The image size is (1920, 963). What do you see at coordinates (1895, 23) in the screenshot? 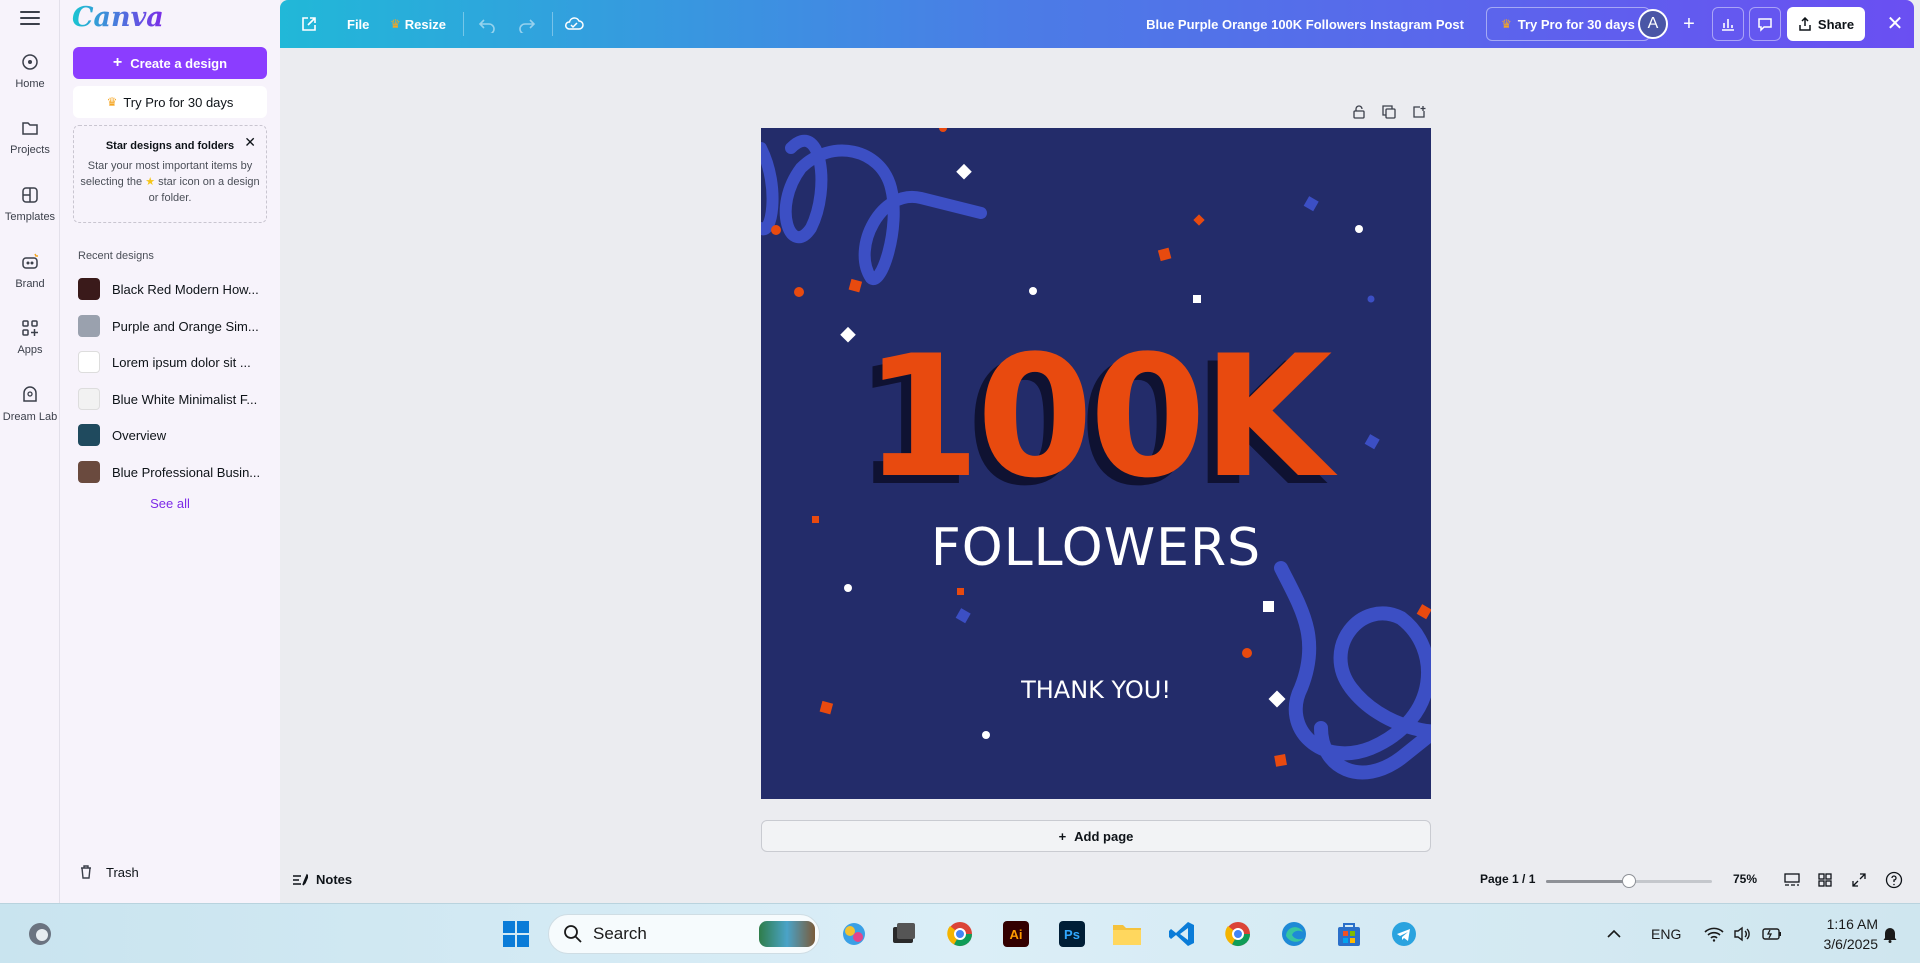
I see `close-editor-icon: ✕` at bounding box center [1895, 23].